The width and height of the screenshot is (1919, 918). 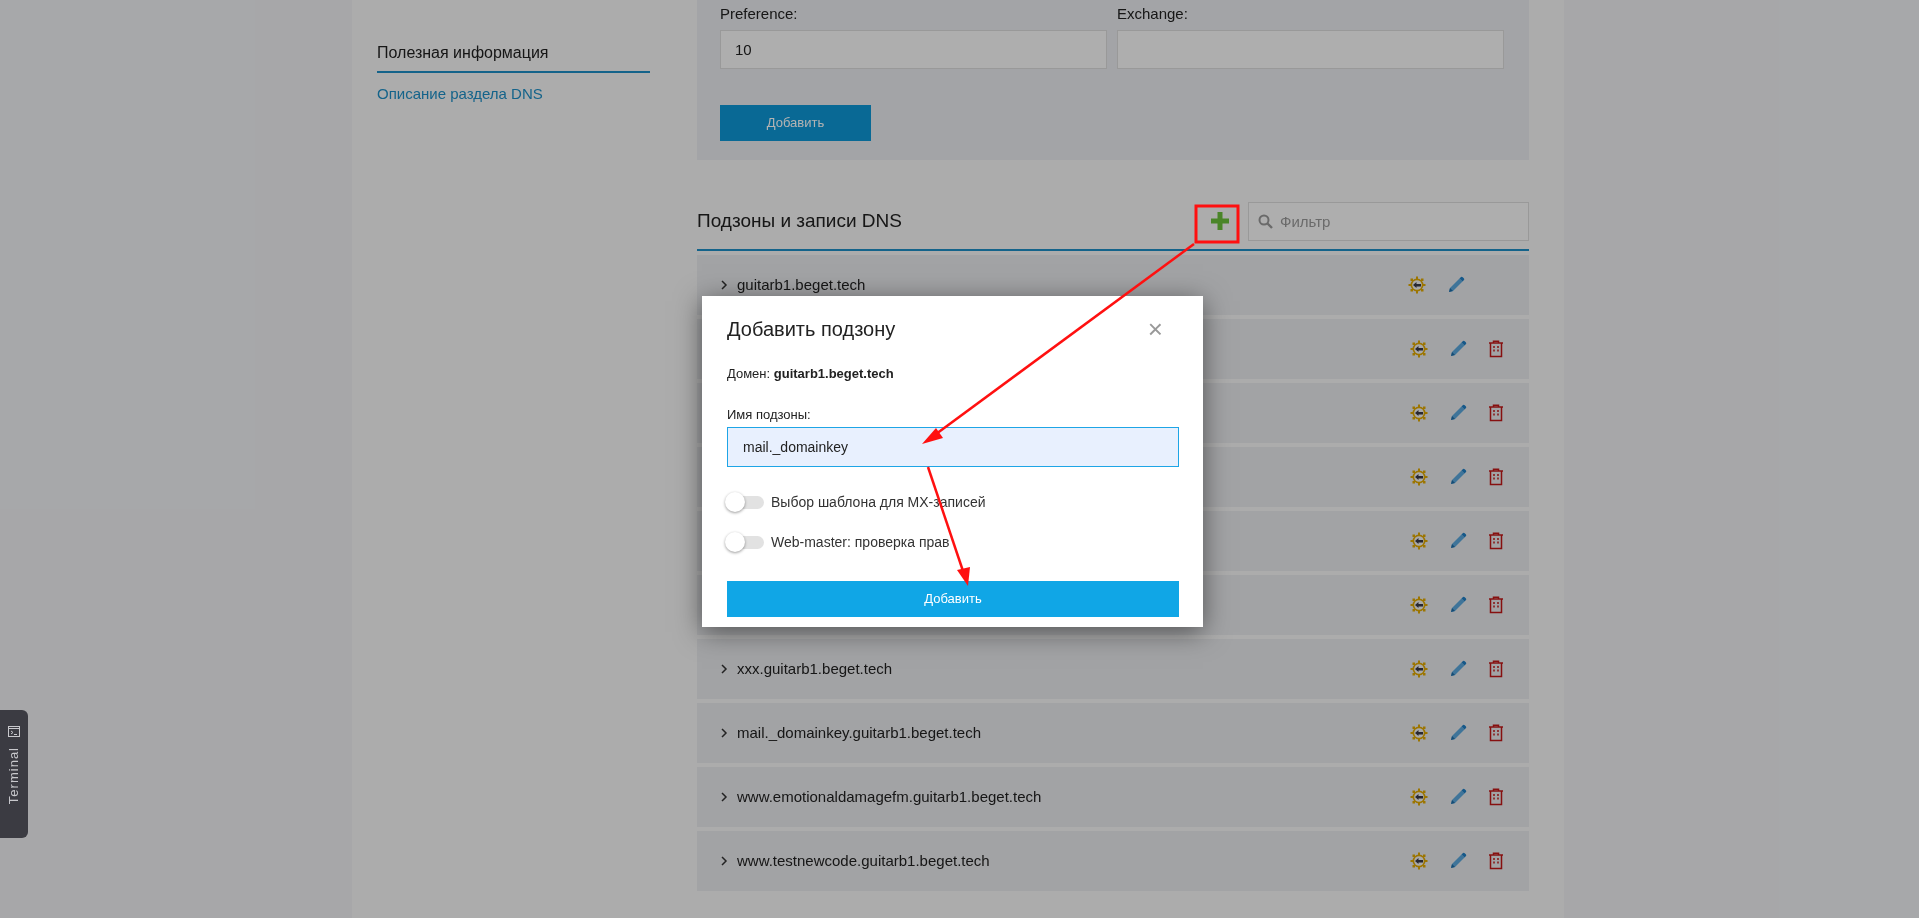 I want to click on record-row: mail._domainkey.guitarb1.beget.tech, so click(x=1113, y=733).